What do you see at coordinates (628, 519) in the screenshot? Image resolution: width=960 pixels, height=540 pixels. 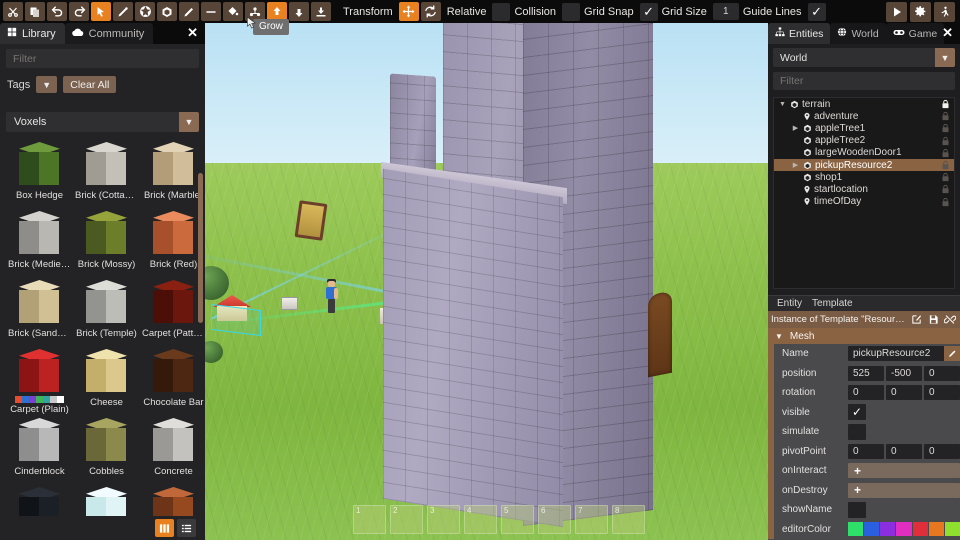 I see `hotbar-slot: 8` at bounding box center [628, 519].